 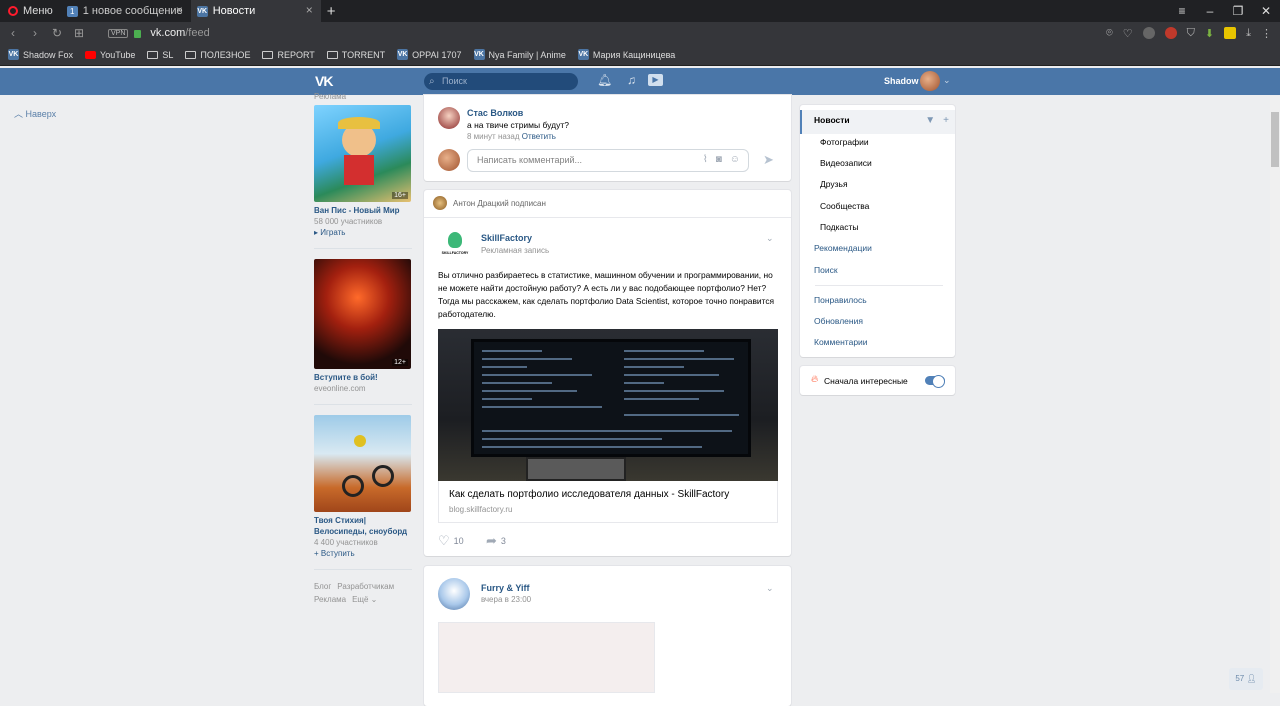 What do you see at coordinates (1109, 33) in the screenshot?
I see `camera-icon: ⌾` at bounding box center [1109, 33].